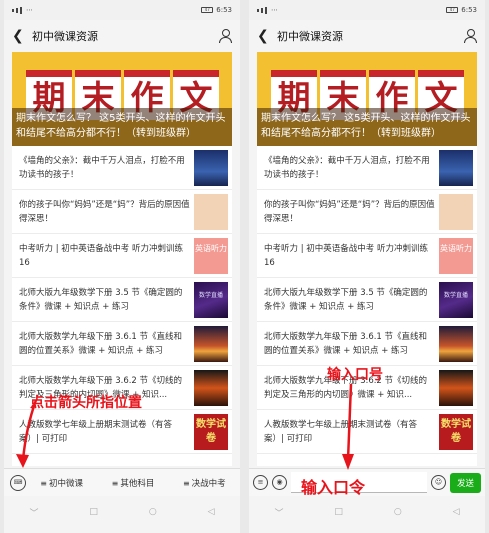 The image size is (489, 533). What do you see at coordinates (132, 483) in the screenshot?
I see `menu-item-2: ≡ 其他科目` at bounding box center [132, 483].